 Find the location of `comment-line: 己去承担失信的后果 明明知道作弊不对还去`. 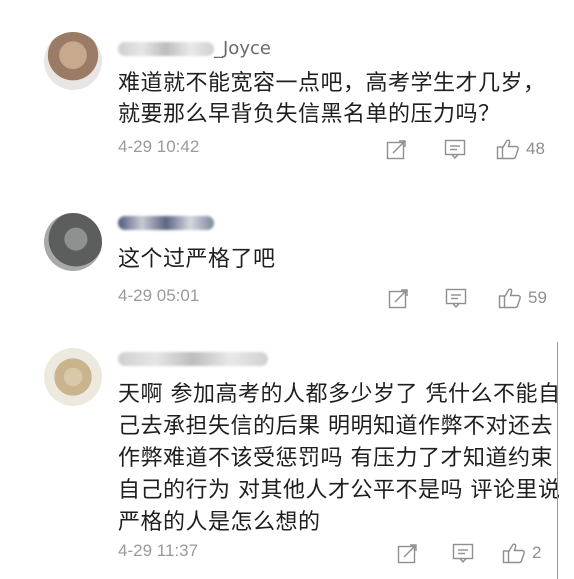

comment-line: 己去承担失信的后果 明明知道作弊不对还去 is located at coordinates (335, 426).